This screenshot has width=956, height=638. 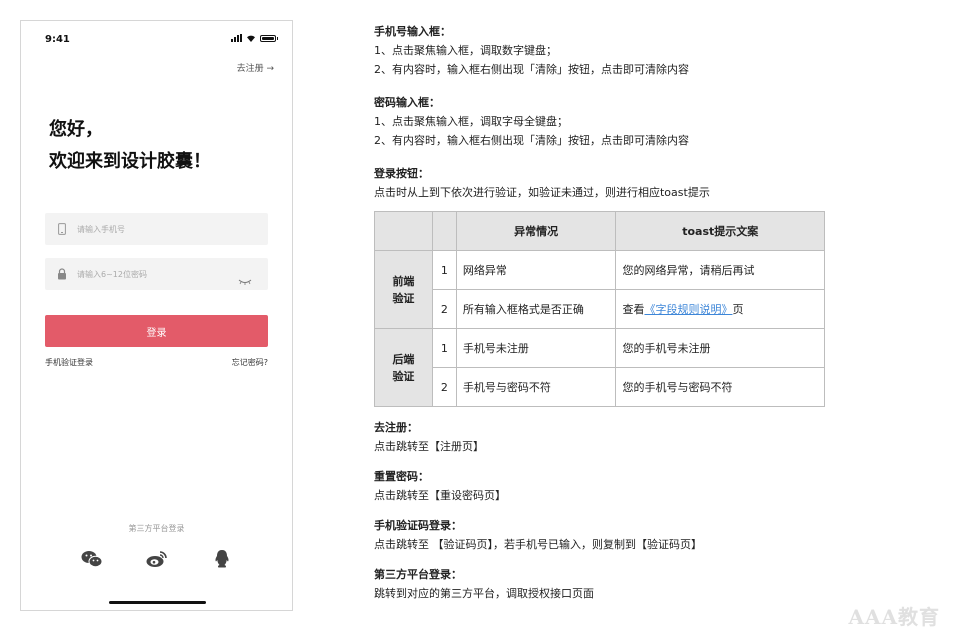 I want to click on field-rules-link: 《字段规则说明》, so click(x=688, y=309).